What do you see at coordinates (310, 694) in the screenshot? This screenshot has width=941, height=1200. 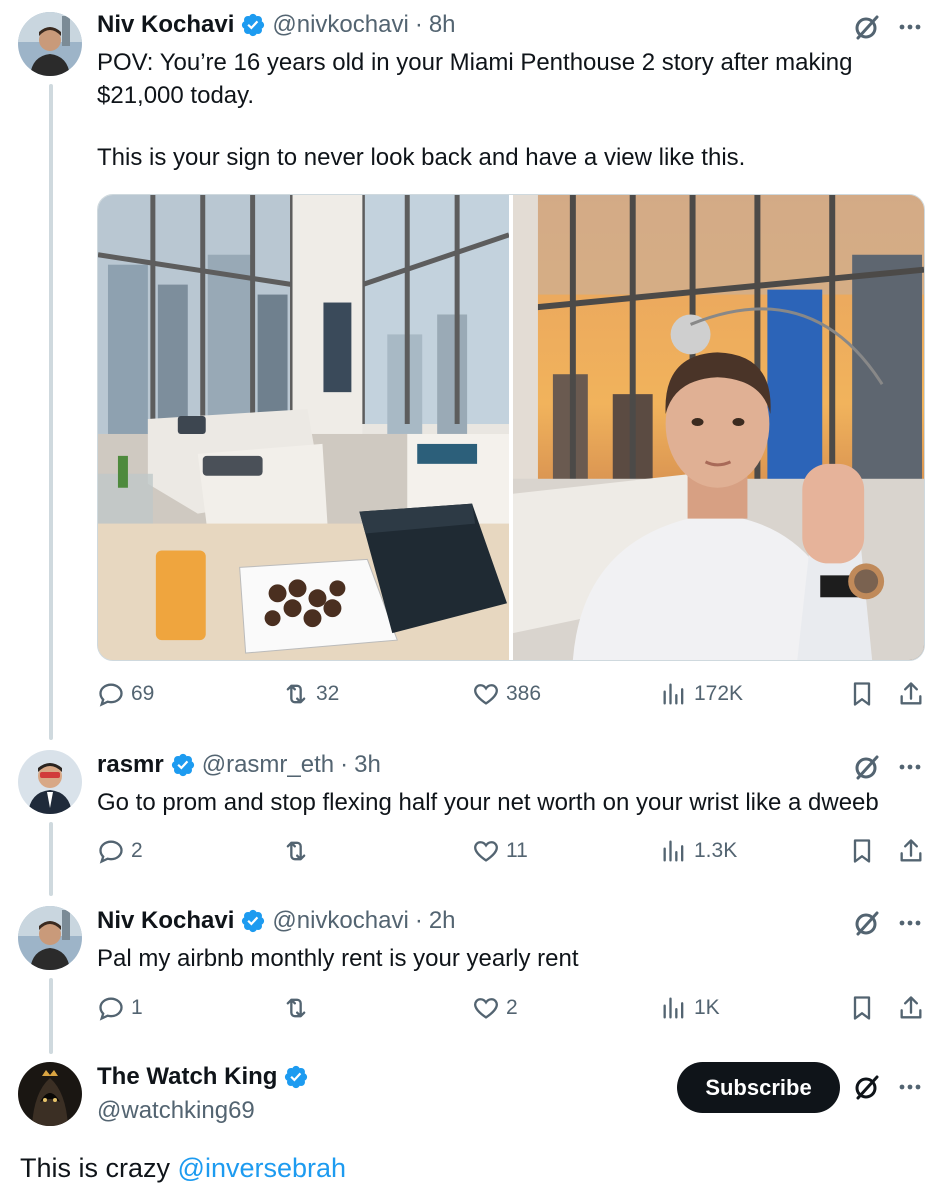 I see `repost-button: 32` at bounding box center [310, 694].